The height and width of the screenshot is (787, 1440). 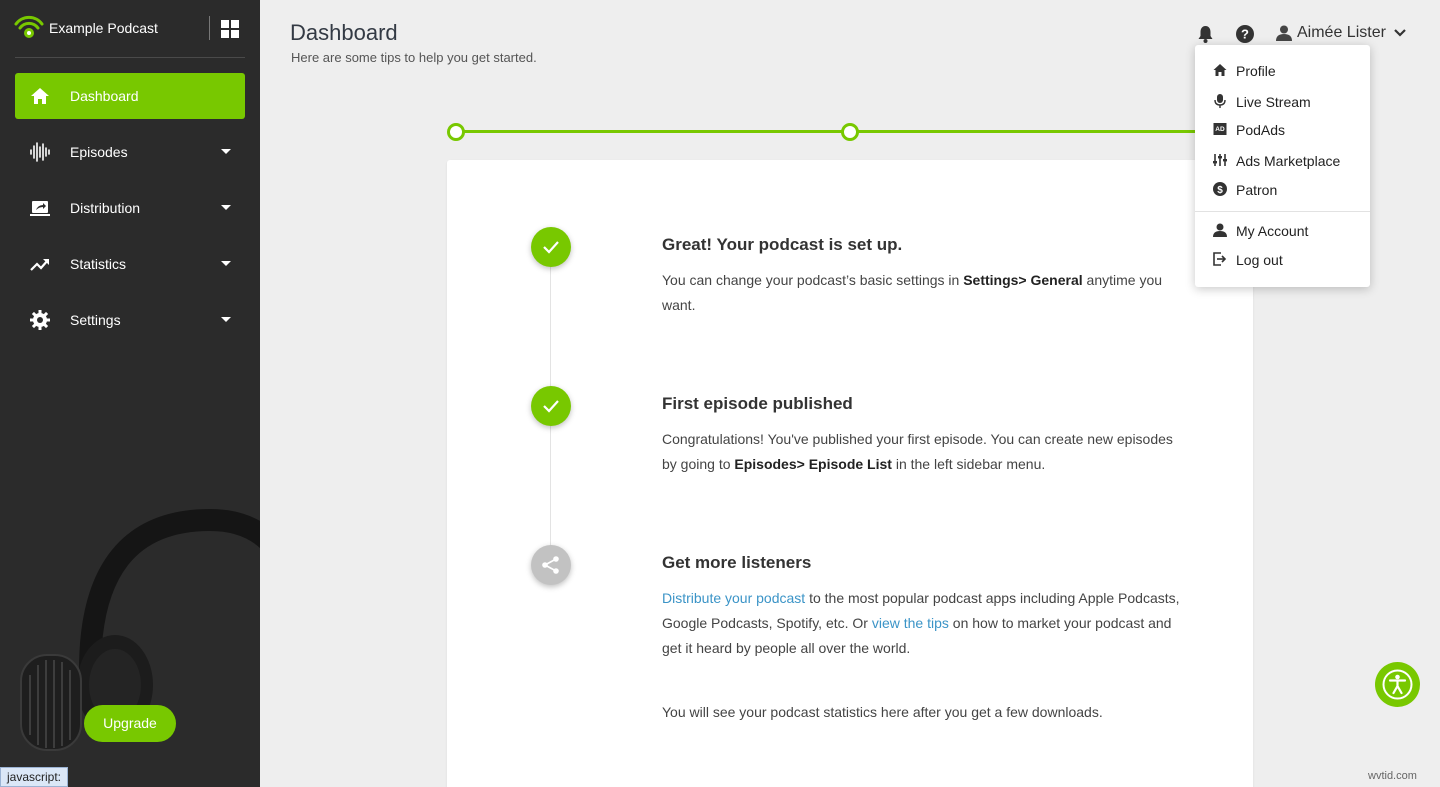 What do you see at coordinates (1400, 33) in the screenshot?
I see `chevron-down-icon` at bounding box center [1400, 33].